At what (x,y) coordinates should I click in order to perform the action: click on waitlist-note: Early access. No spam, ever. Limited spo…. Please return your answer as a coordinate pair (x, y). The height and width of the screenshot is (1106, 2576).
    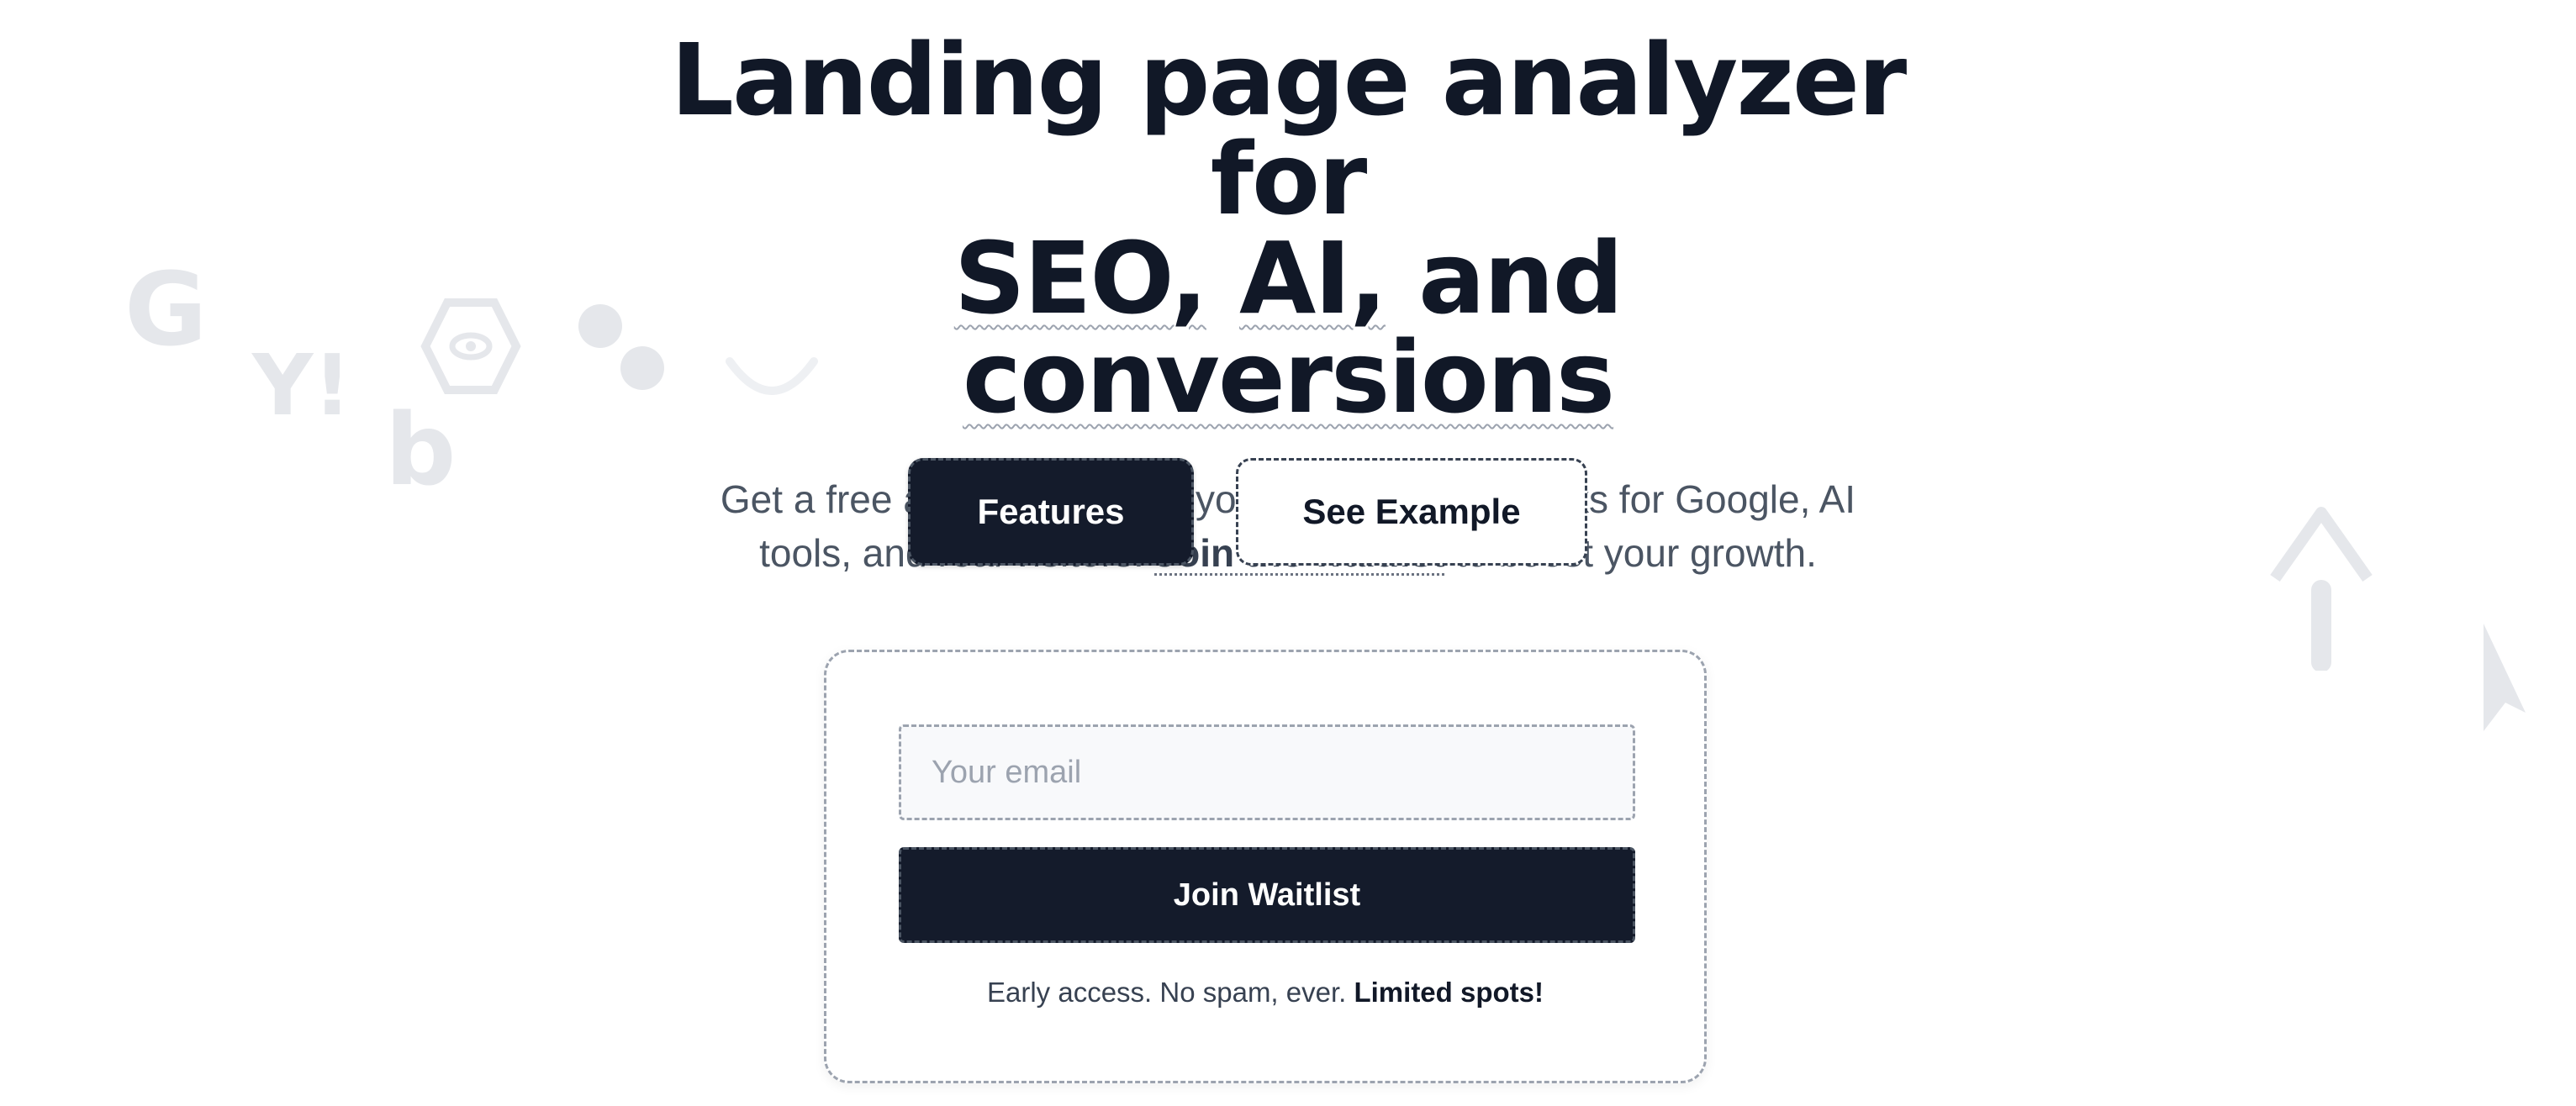
    Looking at the image, I should click on (1265, 993).